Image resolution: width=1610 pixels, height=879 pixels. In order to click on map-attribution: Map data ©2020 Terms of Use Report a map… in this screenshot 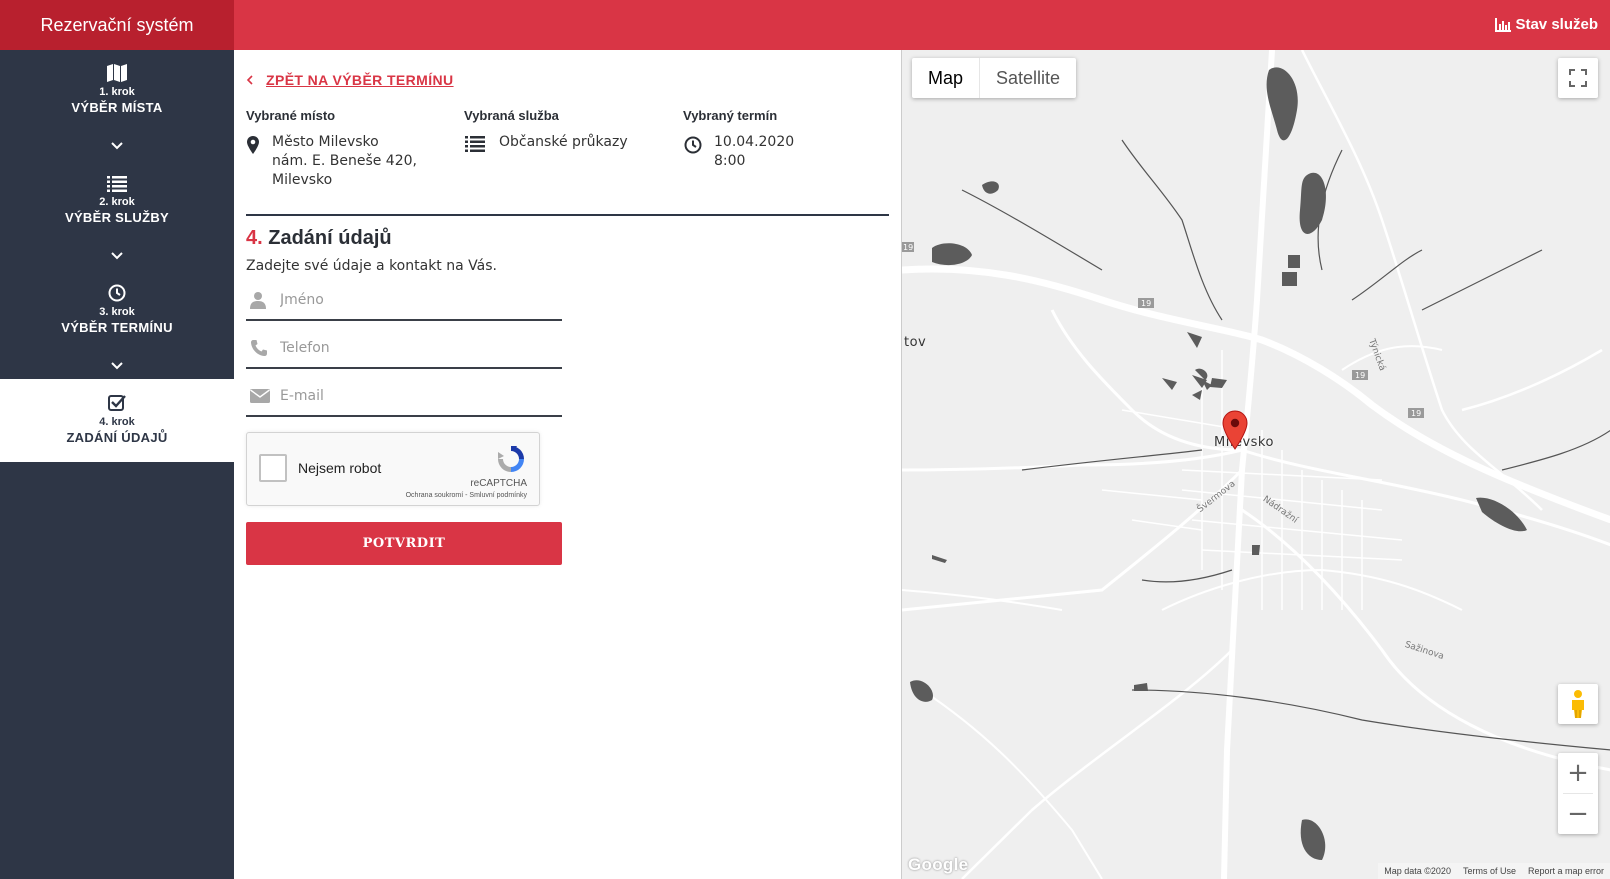, I will do `click(1494, 871)`.